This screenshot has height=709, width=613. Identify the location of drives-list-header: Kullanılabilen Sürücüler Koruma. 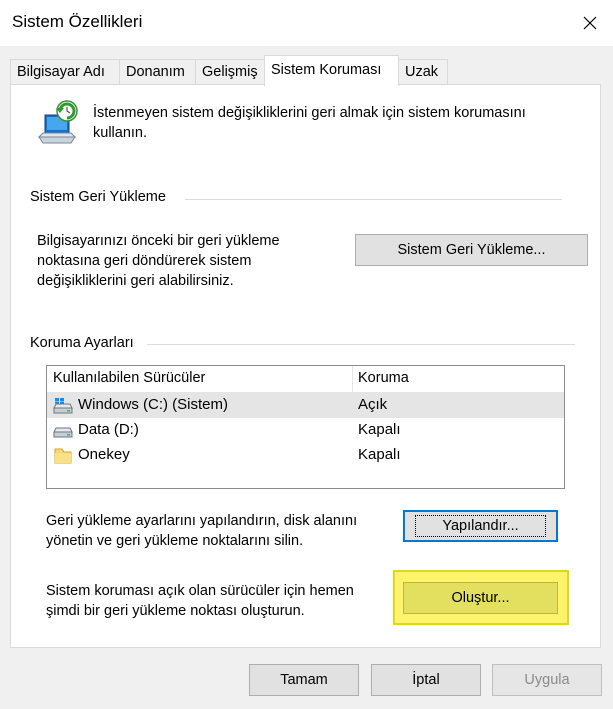
(305, 379).